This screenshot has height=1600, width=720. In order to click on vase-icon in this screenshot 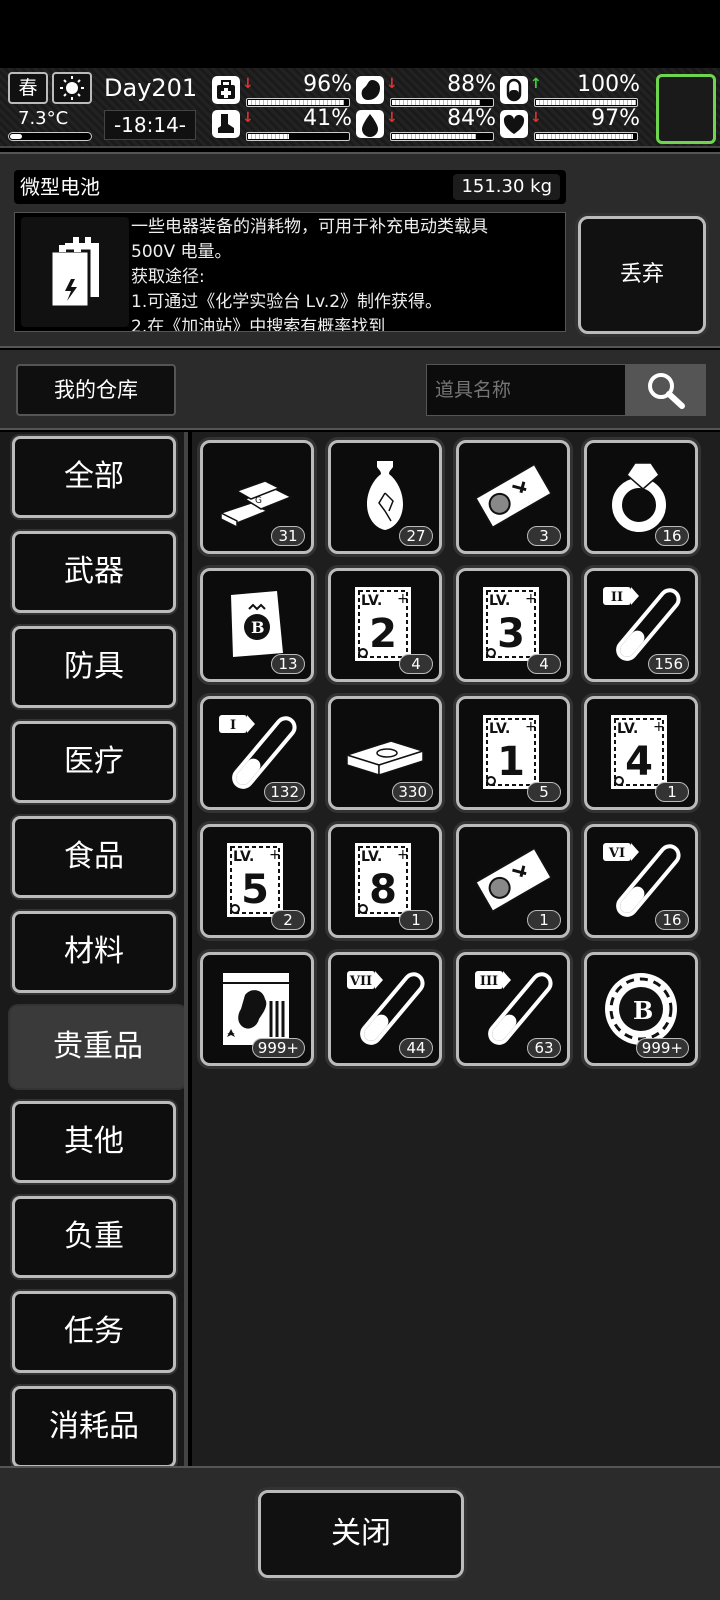, I will do `click(385, 495)`.